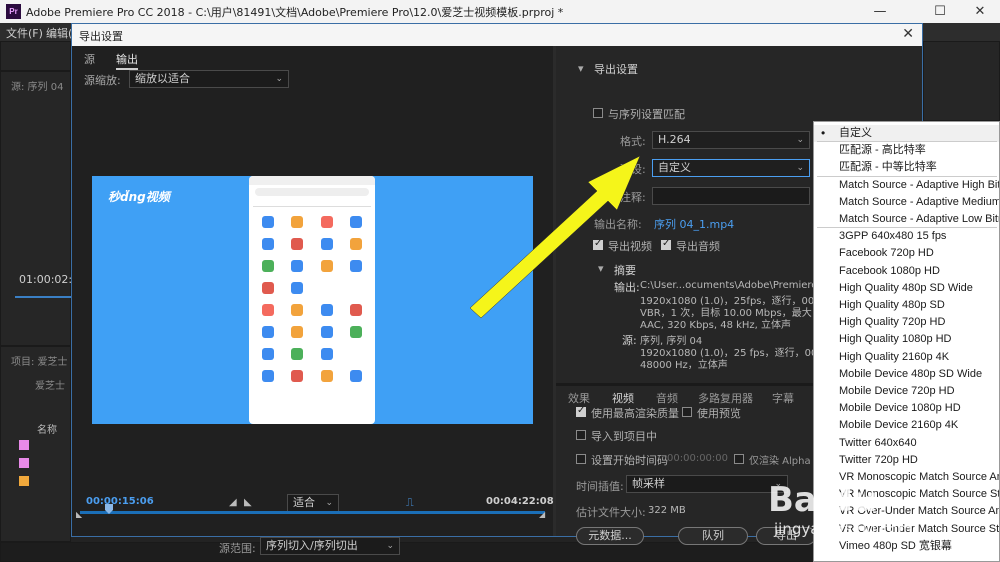 The width and height of the screenshot is (1000, 562). What do you see at coordinates (906, 339) in the screenshot?
I see `preset-option: High Quality 1080p HD` at bounding box center [906, 339].